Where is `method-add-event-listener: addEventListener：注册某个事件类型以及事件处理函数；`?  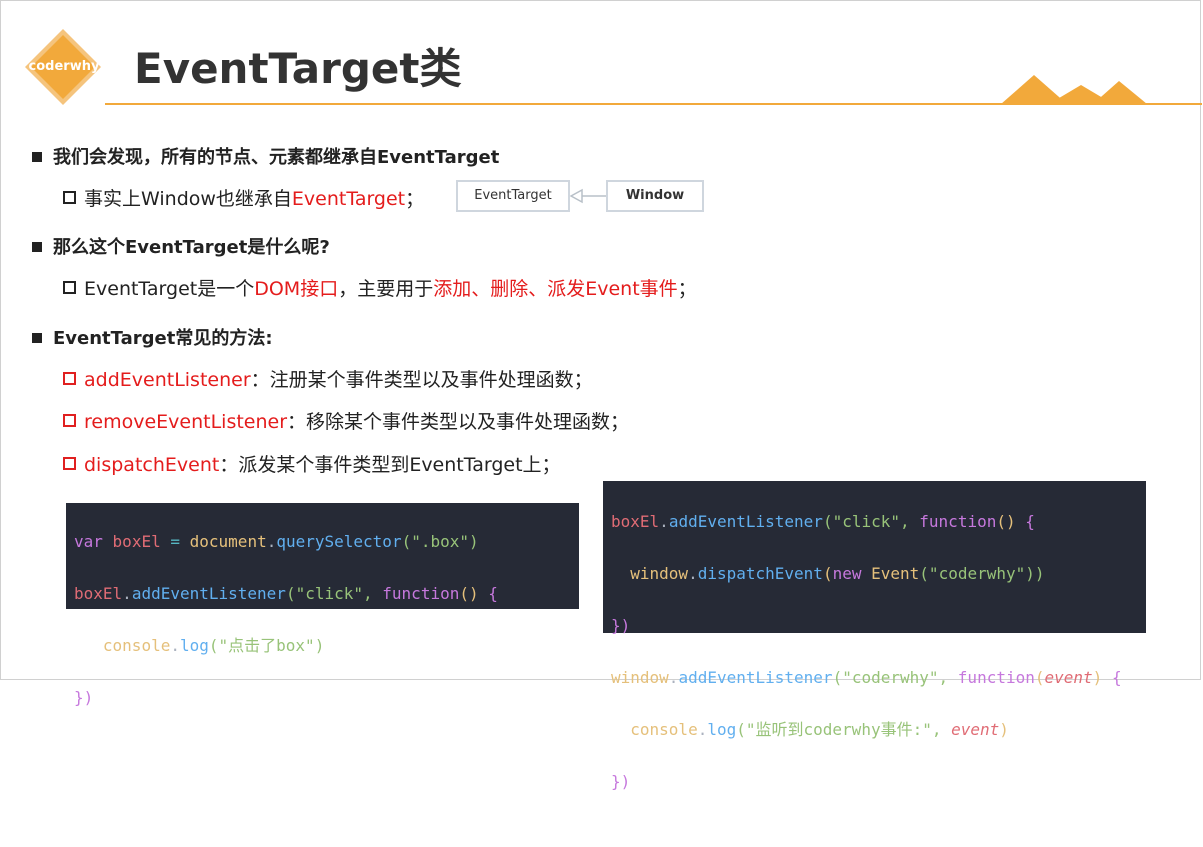 method-add-event-listener: addEventListener：注册某个事件类型以及事件处理函数； is located at coordinates (328, 378).